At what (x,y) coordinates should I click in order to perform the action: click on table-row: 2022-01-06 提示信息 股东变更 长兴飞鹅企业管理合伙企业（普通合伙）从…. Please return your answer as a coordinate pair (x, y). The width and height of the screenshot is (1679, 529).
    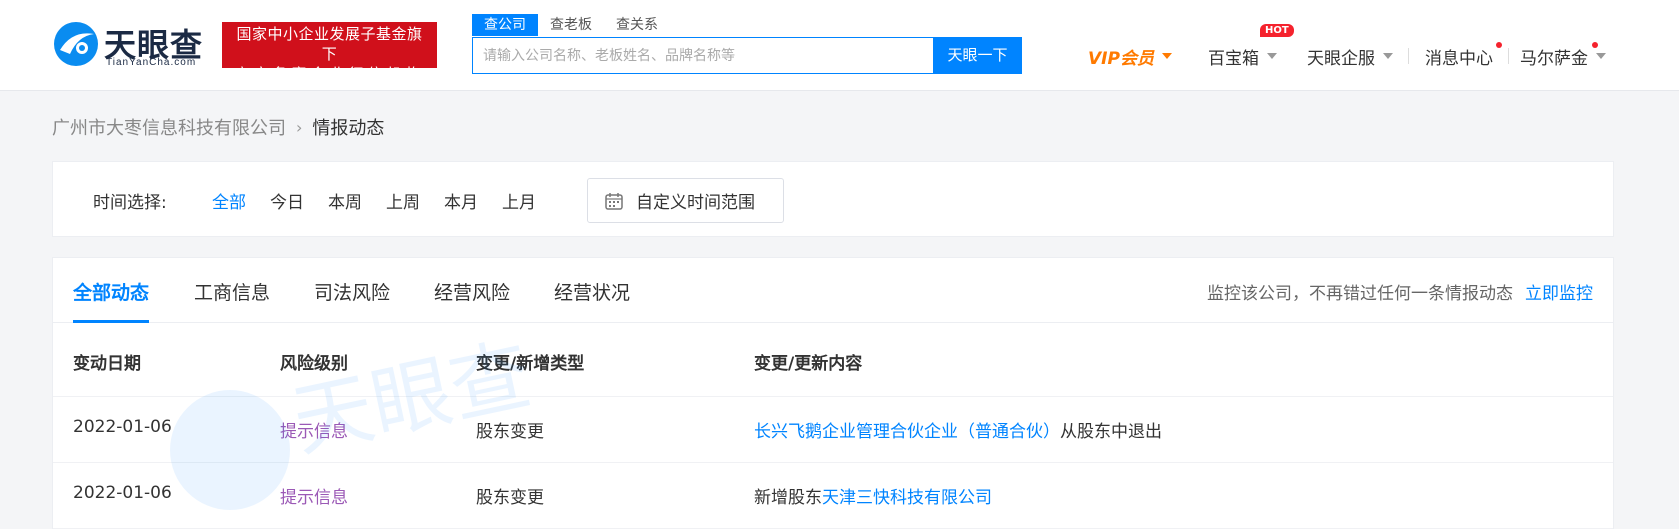
    Looking at the image, I should click on (833, 430).